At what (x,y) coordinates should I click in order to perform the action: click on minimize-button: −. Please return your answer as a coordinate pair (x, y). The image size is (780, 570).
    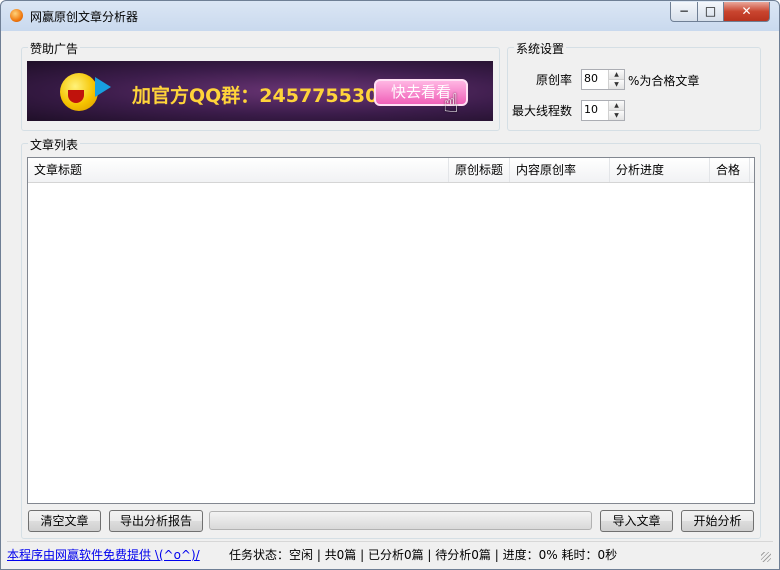
    Looking at the image, I should click on (684, 12).